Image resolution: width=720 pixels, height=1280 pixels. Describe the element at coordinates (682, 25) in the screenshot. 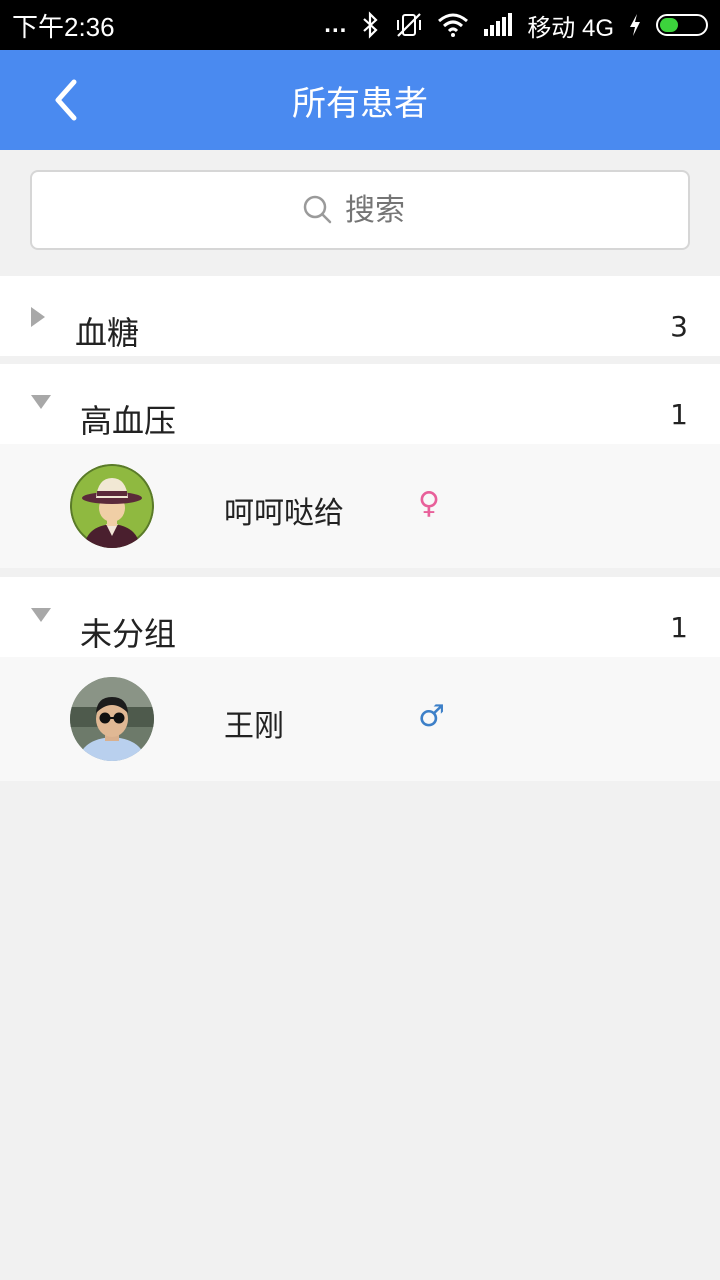

I see `battery-icon` at that location.